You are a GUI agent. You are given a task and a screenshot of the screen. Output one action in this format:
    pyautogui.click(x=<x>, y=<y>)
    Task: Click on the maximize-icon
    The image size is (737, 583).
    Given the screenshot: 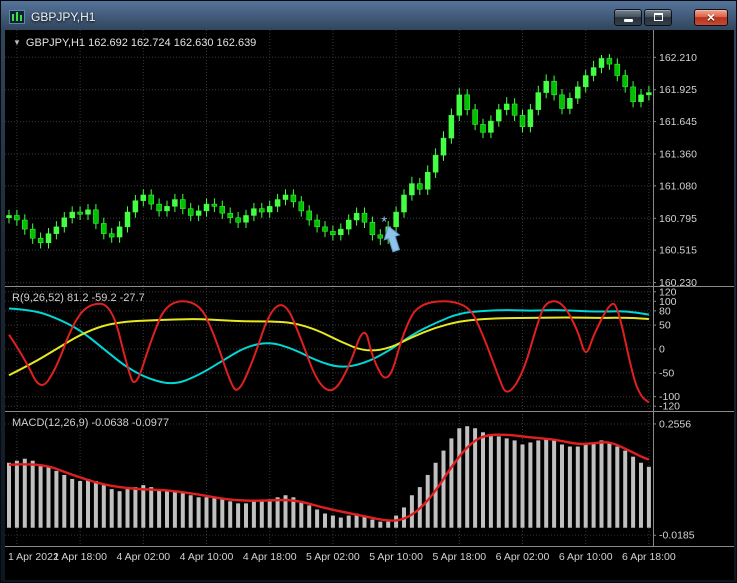 What is the action you would take?
    pyautogui.click(x=658, y=17)
    